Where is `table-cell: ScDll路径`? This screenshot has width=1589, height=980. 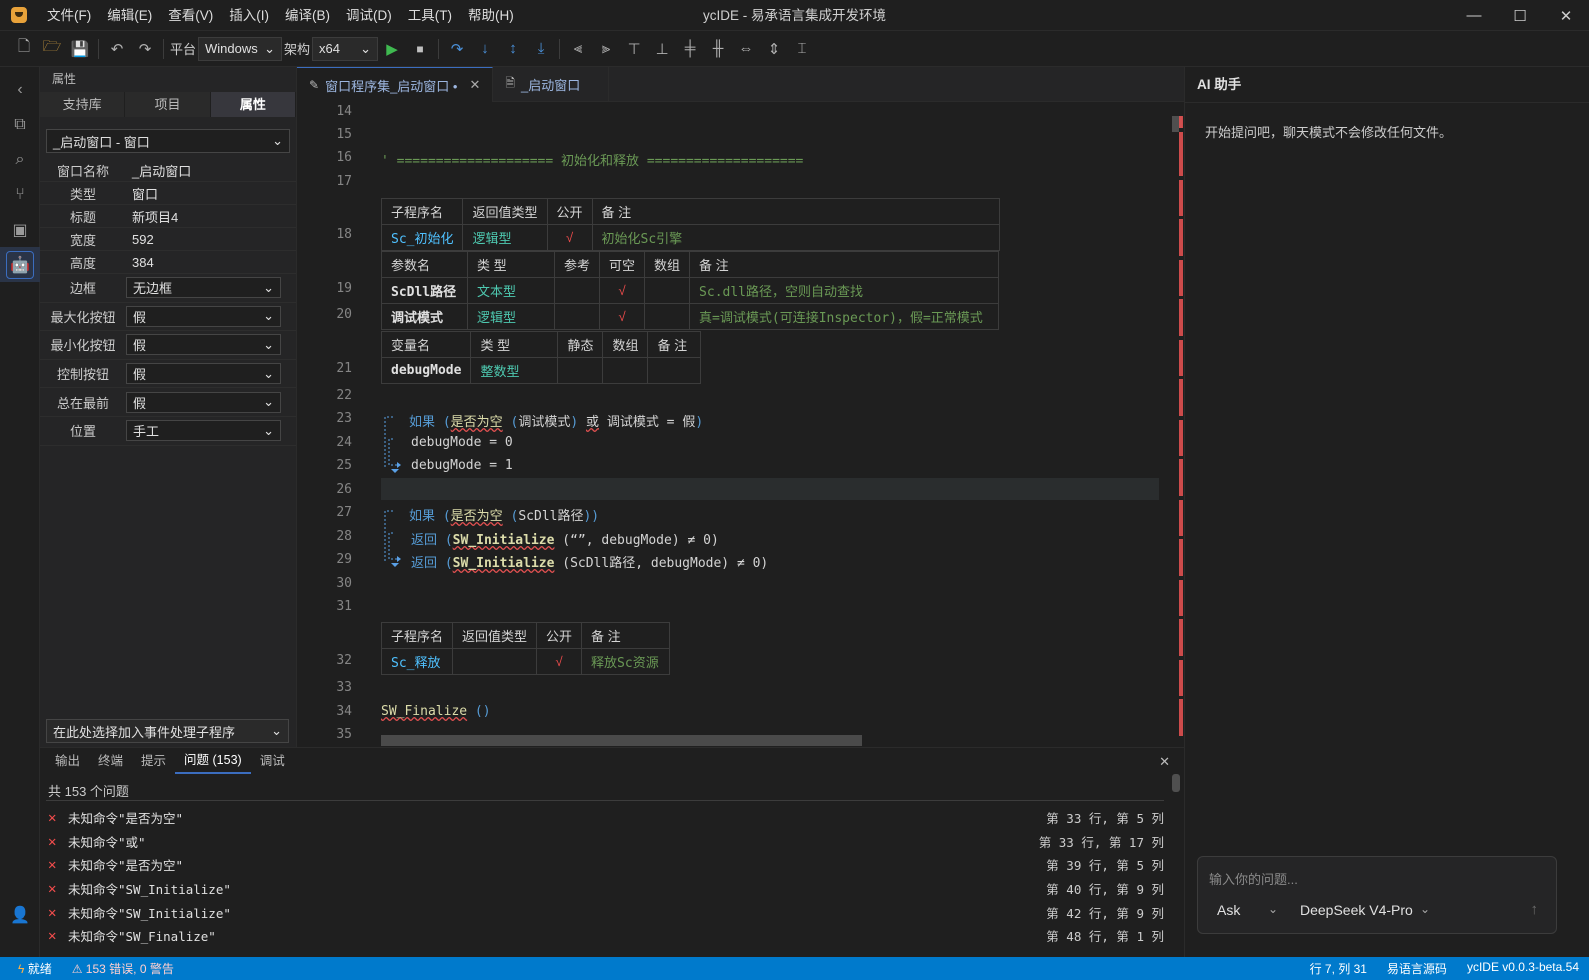 table-cell: ScDll路径 is located at coordinates (424, 290).